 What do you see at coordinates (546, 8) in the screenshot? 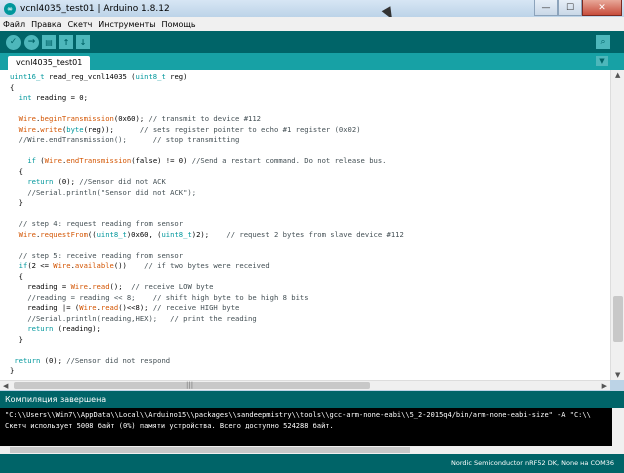
I see `minimize-button: —` at bounding box center [546, 8].